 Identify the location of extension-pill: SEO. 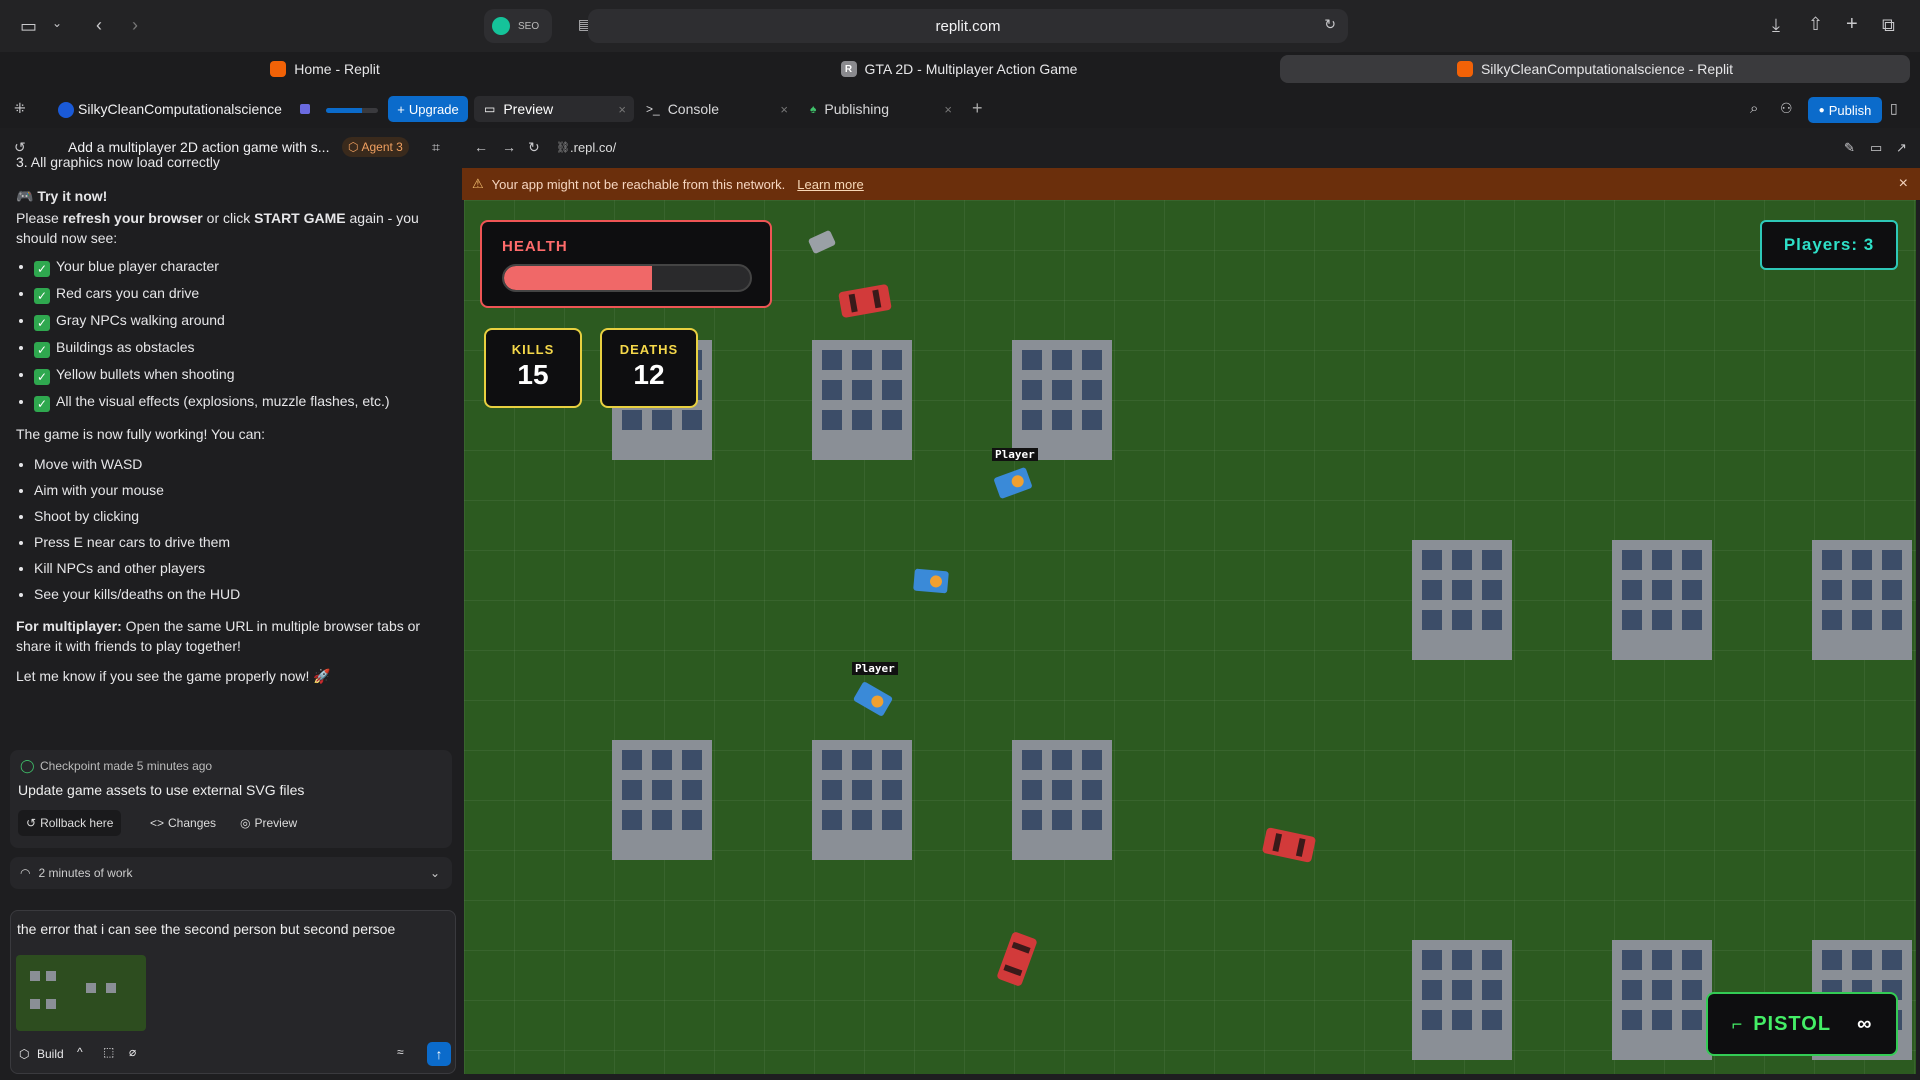
(518, 26).